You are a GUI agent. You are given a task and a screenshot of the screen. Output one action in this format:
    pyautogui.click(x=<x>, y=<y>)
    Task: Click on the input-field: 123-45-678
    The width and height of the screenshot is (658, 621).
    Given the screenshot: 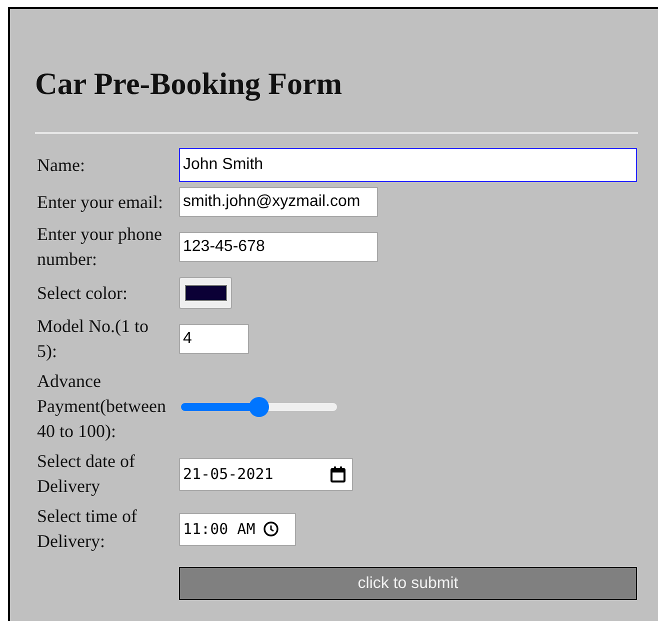 What is the action you would take?
    pyautogui.click(x=278, y=247)
    